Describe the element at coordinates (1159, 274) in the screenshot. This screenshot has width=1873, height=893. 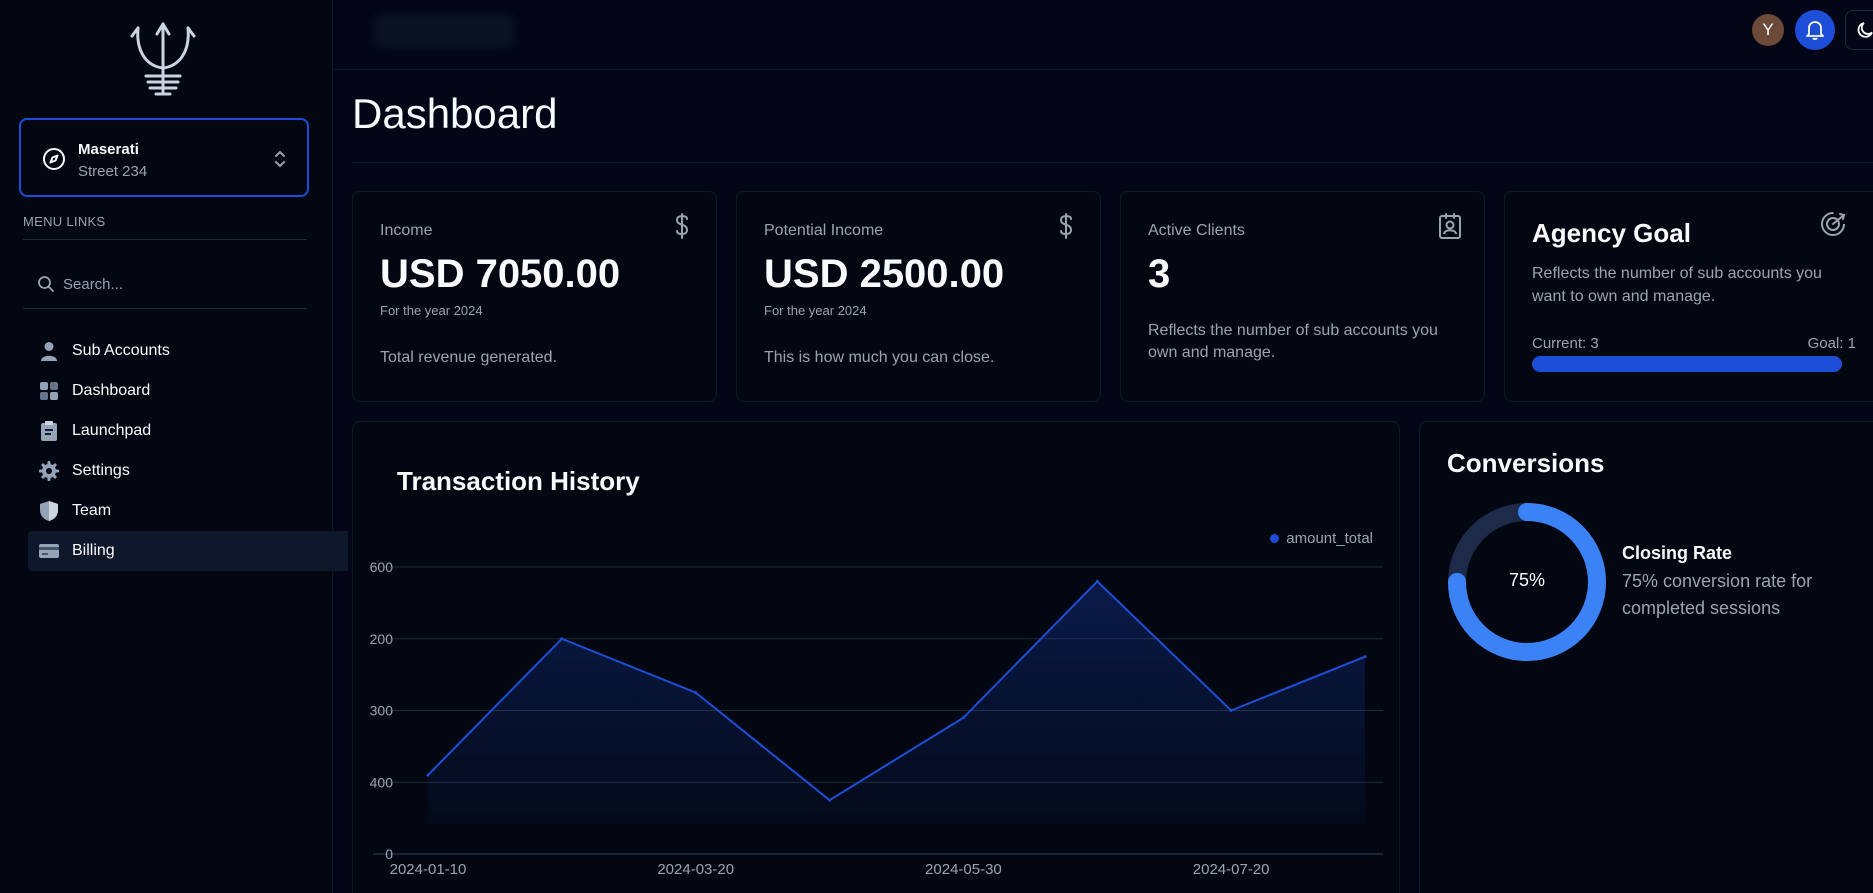
I see `active-clients-value: 3` at that location.